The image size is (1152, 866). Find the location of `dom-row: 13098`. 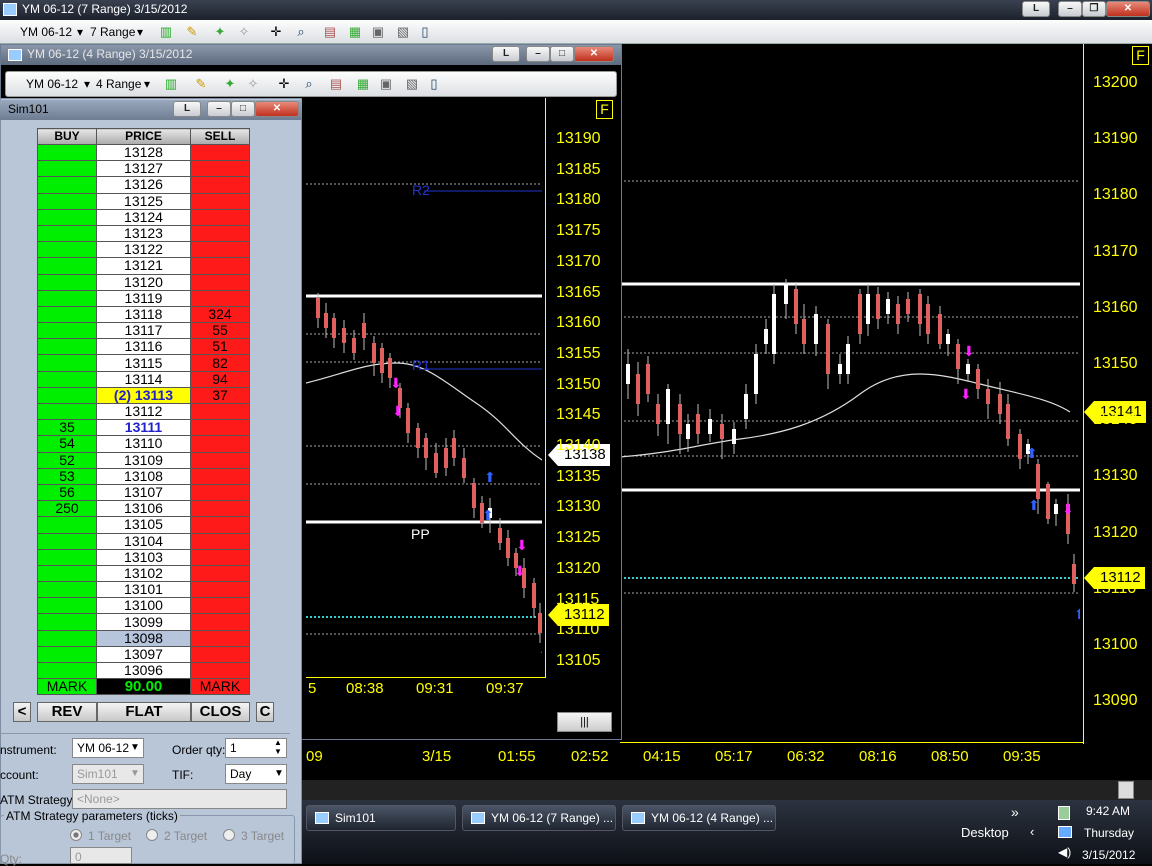

dom-row: 13098 is located at coordinates (143, 638).